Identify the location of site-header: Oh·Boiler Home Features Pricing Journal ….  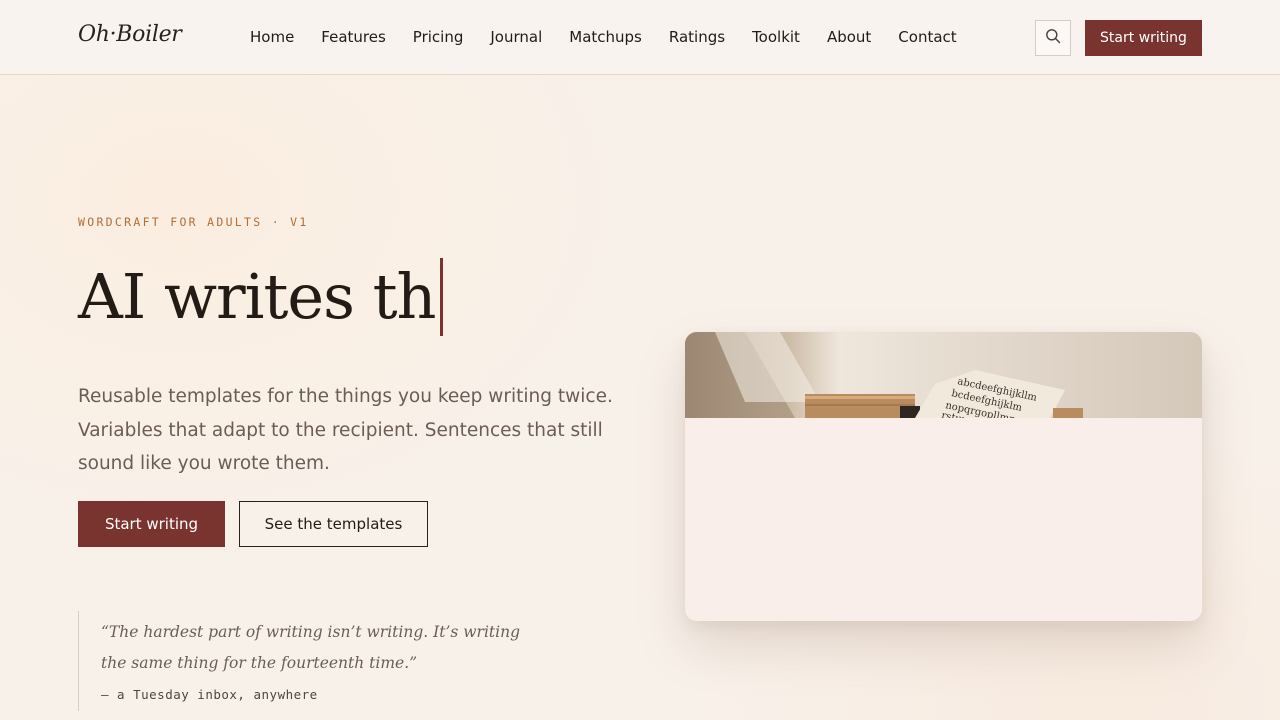
(640, 37).